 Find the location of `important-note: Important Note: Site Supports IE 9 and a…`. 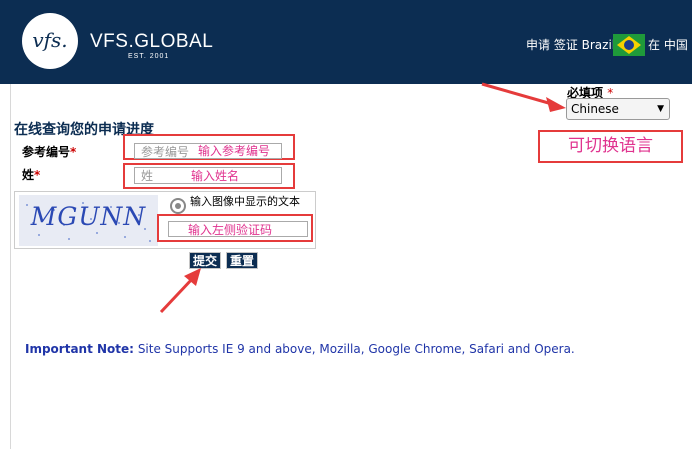

important-note: Important Note: Site Supports IE 9 and a… is located at coordinates (300, 349).